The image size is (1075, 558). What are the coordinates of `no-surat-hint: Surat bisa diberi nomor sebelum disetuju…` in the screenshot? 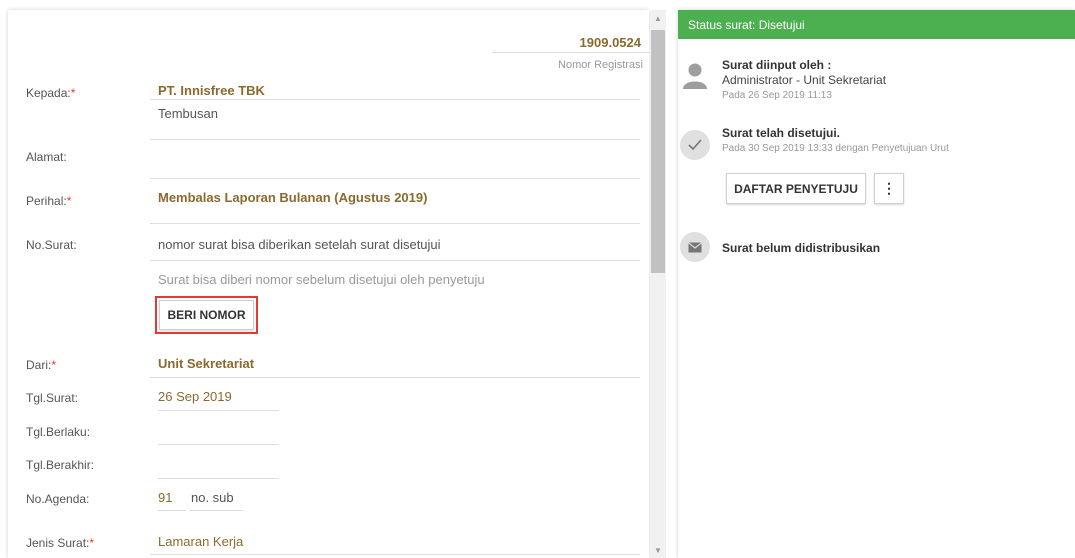 It's located at (321, 279).